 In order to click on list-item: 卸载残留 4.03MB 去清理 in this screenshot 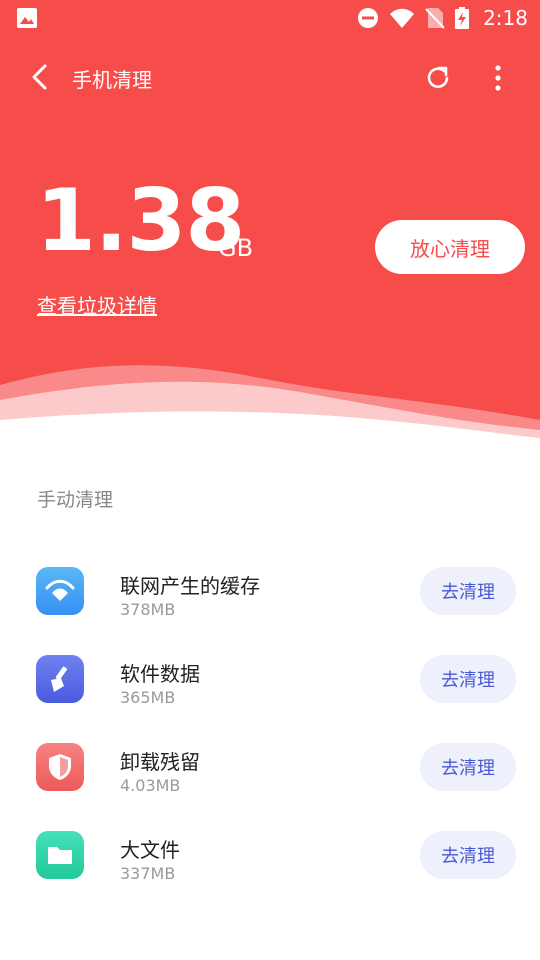, I will do `click(270, 768)`.